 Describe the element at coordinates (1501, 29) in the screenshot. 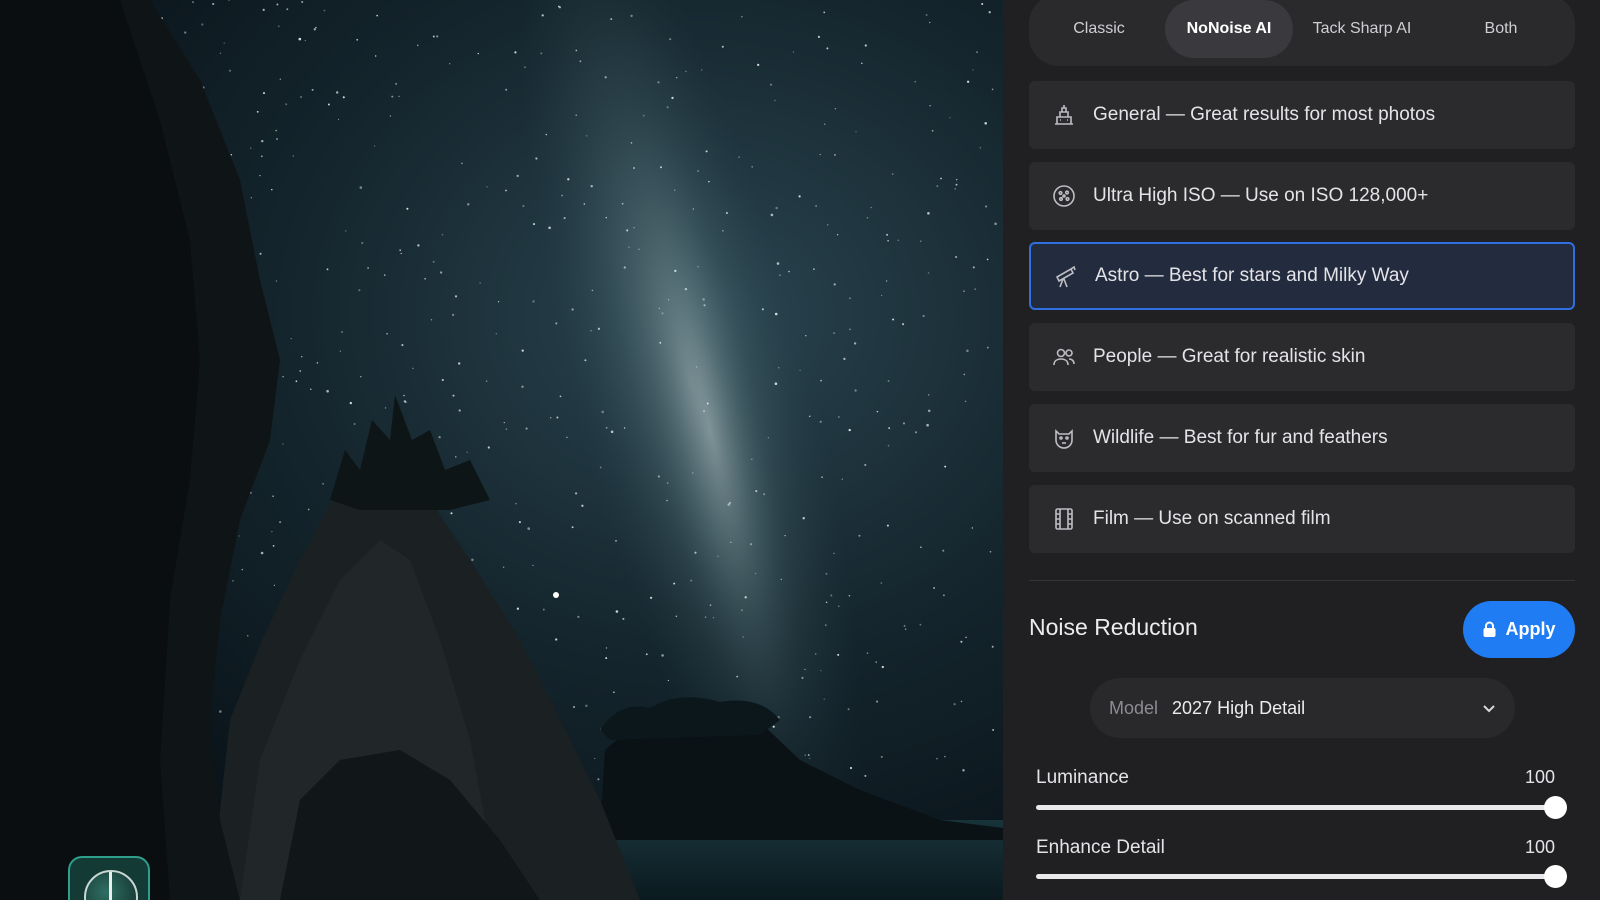

I see `tab-both: Both` at that location.